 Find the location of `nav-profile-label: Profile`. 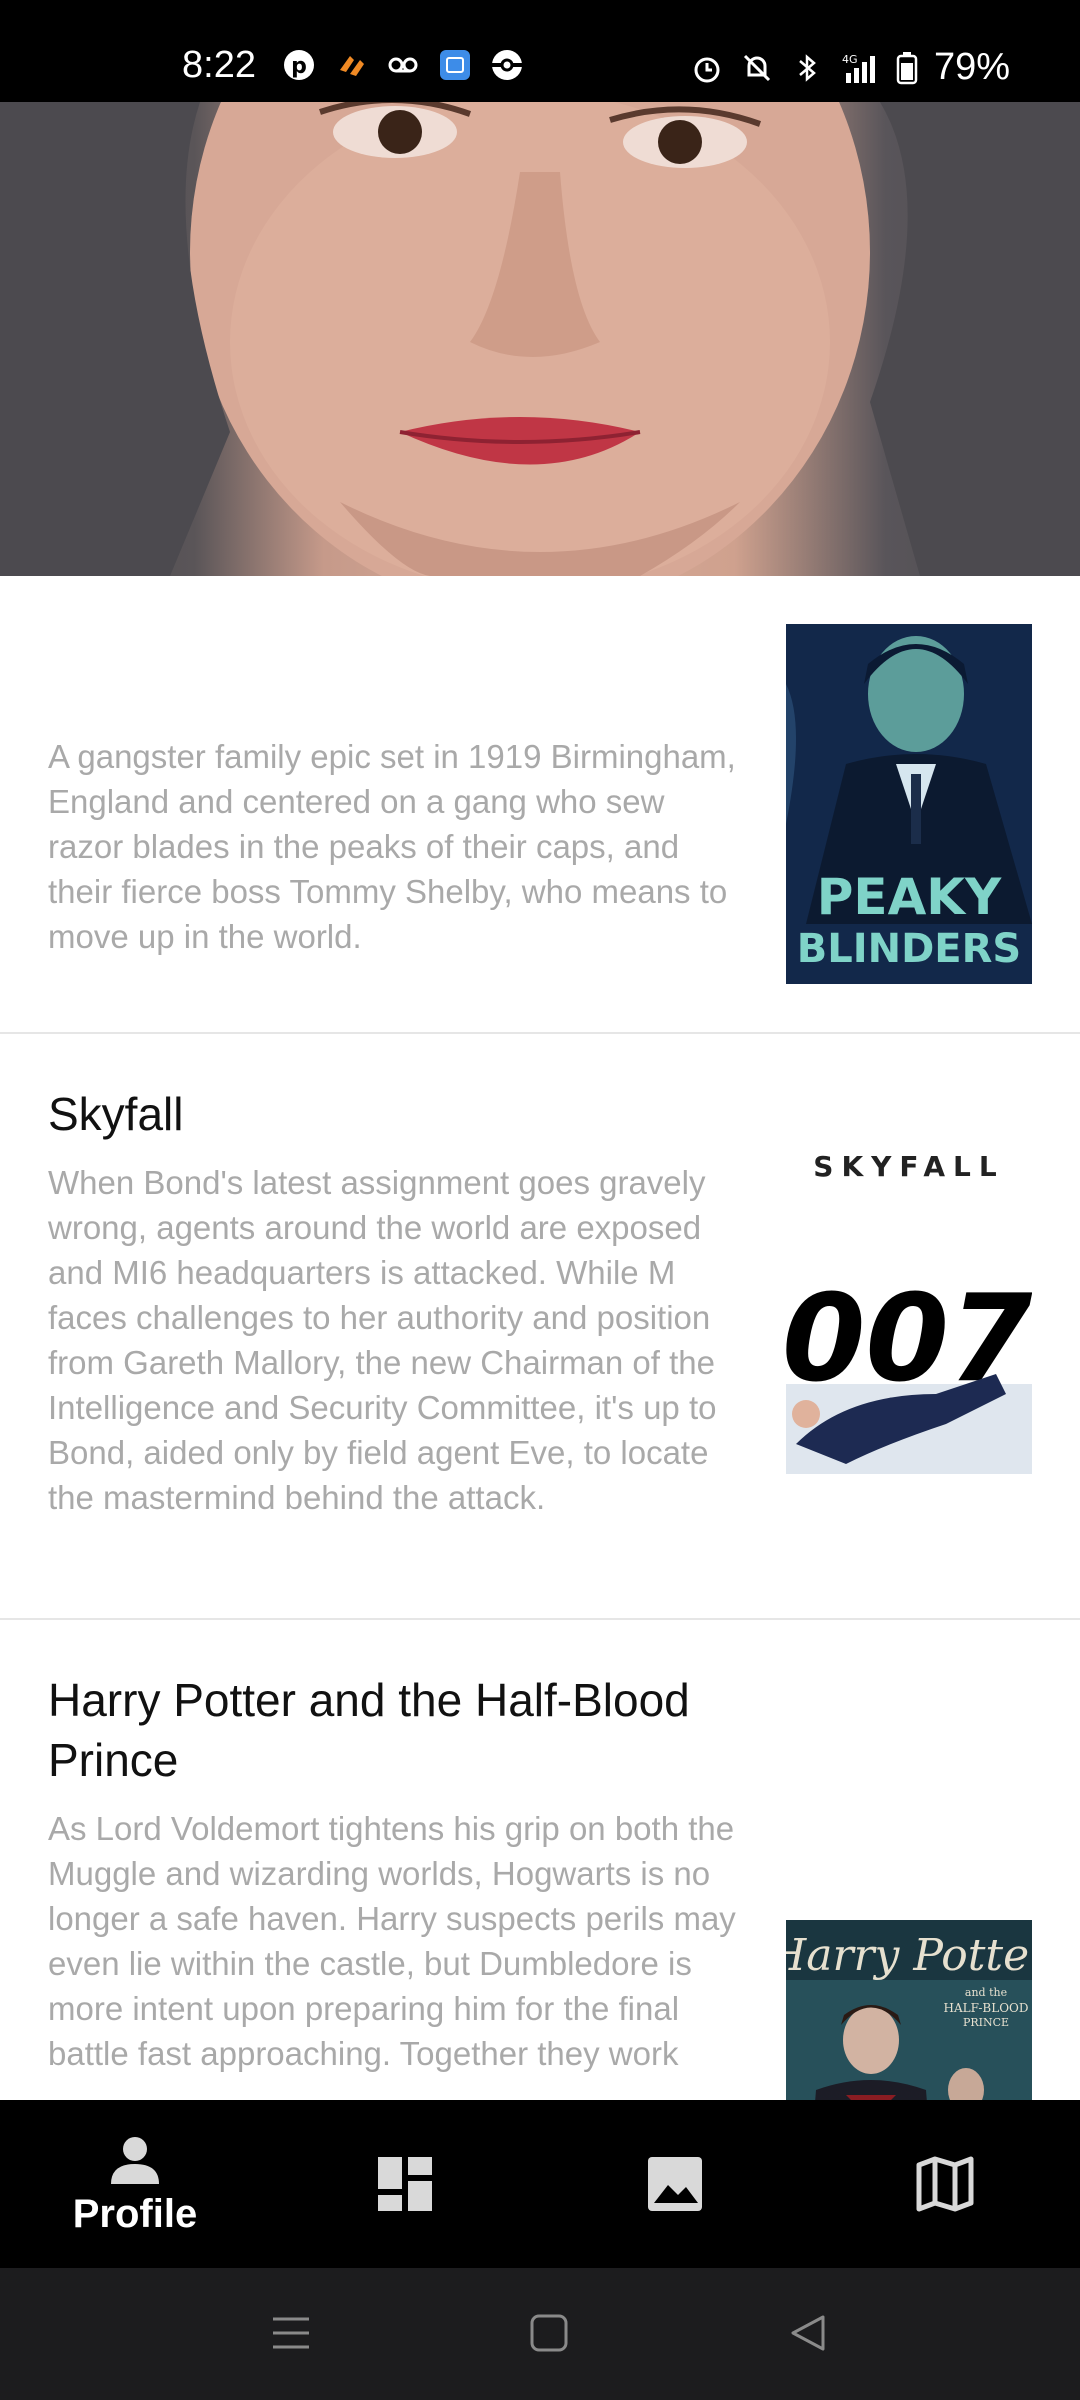

nav-profile-label: Profile is located at coordinates (135, 2213).